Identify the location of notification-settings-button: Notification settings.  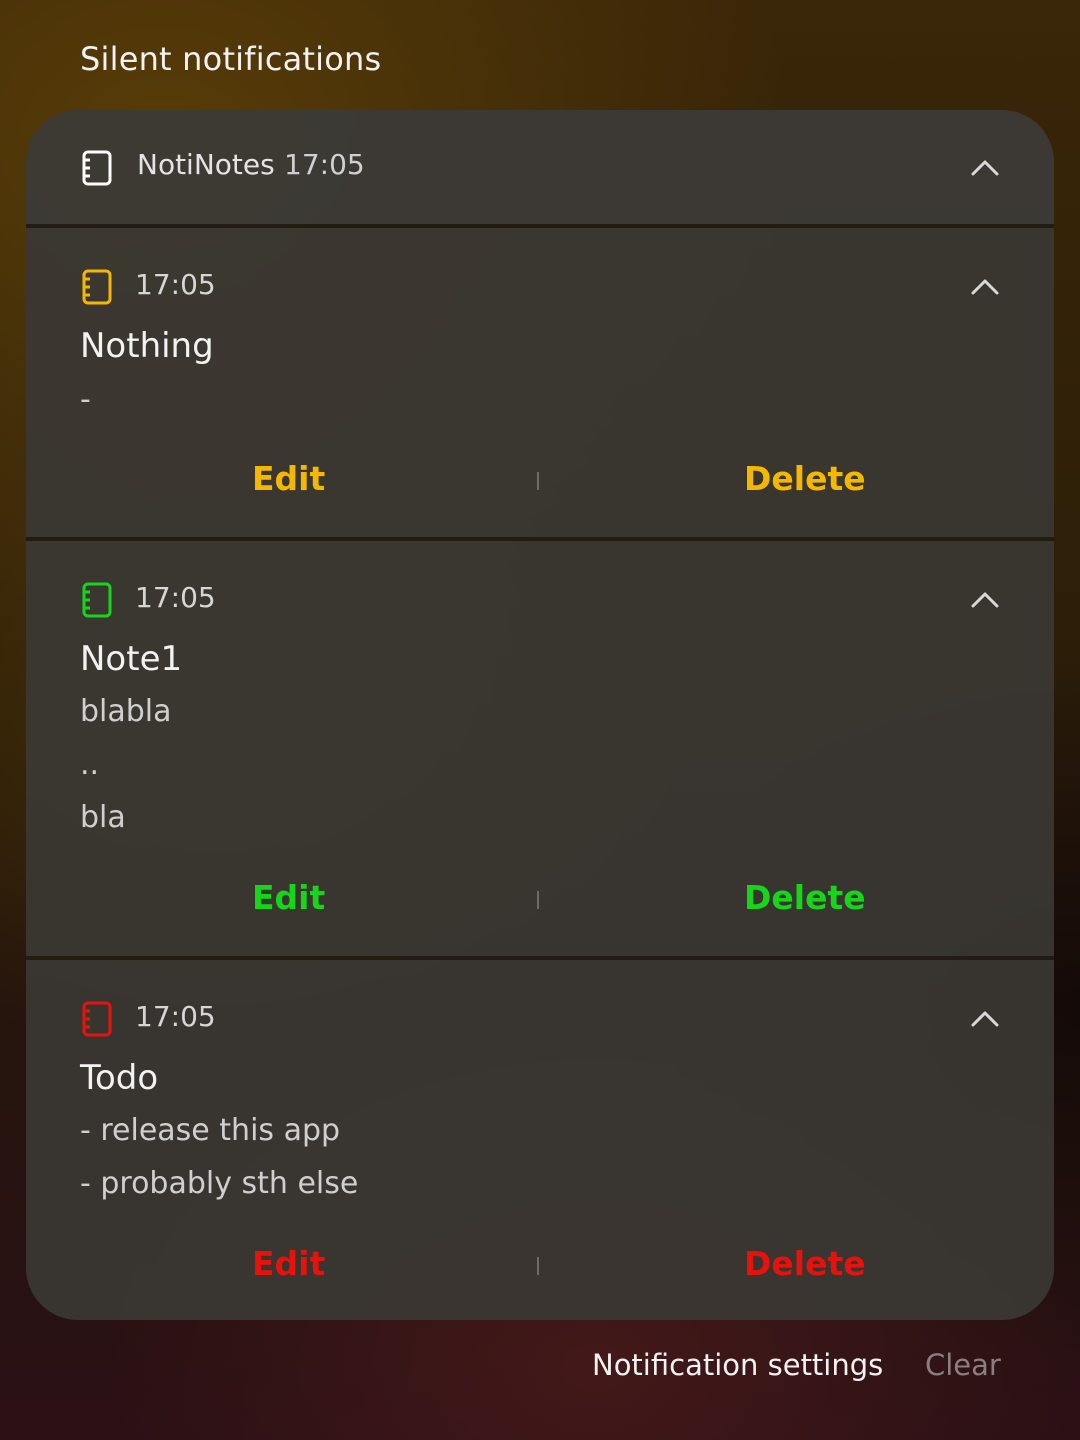
(737, 1365).